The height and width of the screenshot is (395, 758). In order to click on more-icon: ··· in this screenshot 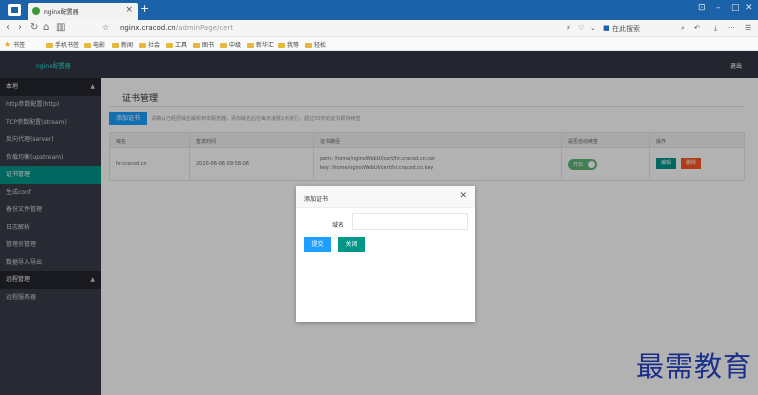, I will do `click(731, 28)`.